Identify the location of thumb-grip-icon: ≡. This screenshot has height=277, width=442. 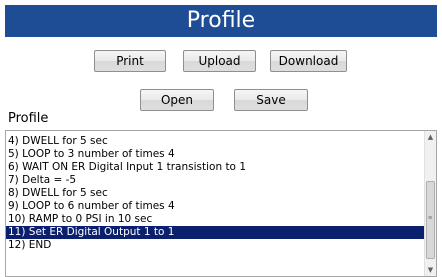
(430, 218).